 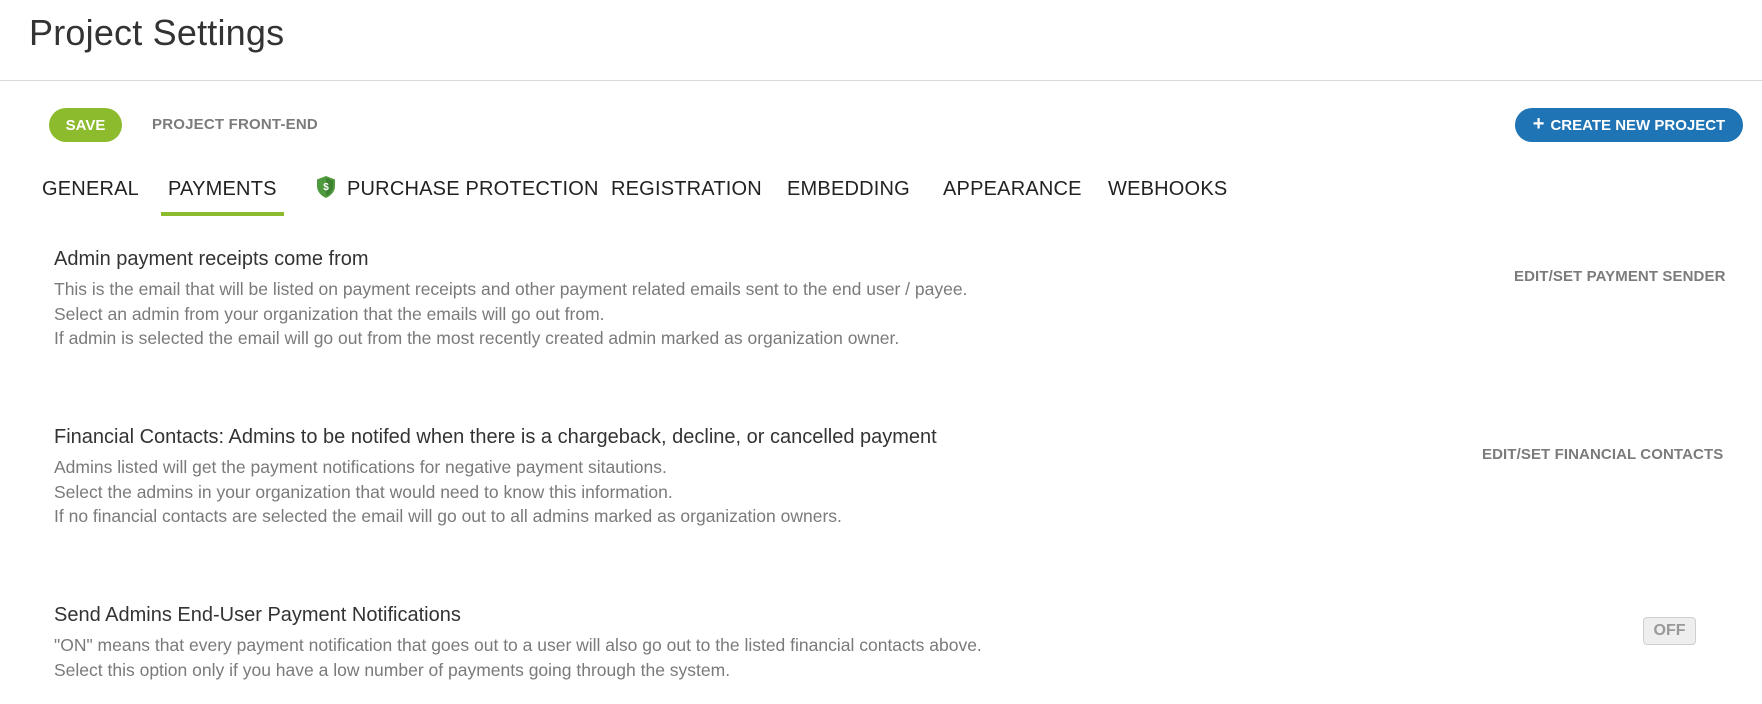 What do you see at coordinates (686, 197) in the screenshot?
I see `tab-registration: REGISTRATION` at bounding box center [686, 197].